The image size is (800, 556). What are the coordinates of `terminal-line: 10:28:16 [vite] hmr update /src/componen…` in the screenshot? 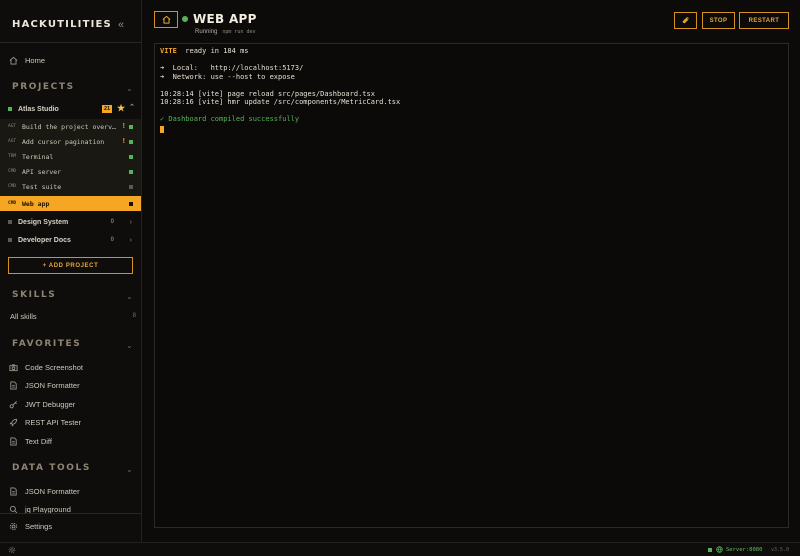 It's located at (280, 102).